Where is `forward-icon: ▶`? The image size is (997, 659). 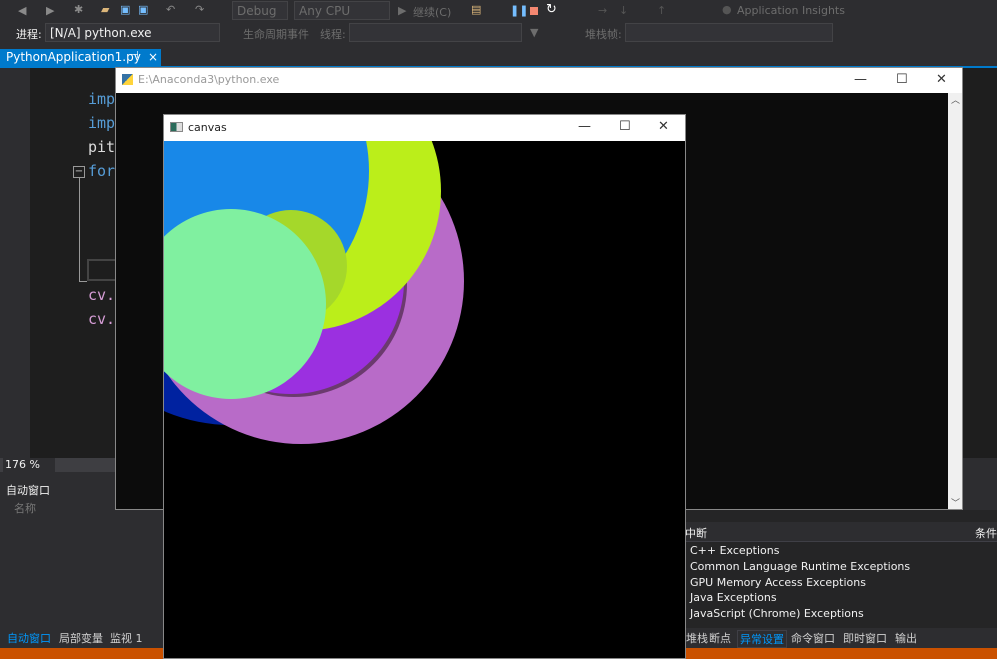
forward-icon: ▶ is located at coordinates (50, 10).